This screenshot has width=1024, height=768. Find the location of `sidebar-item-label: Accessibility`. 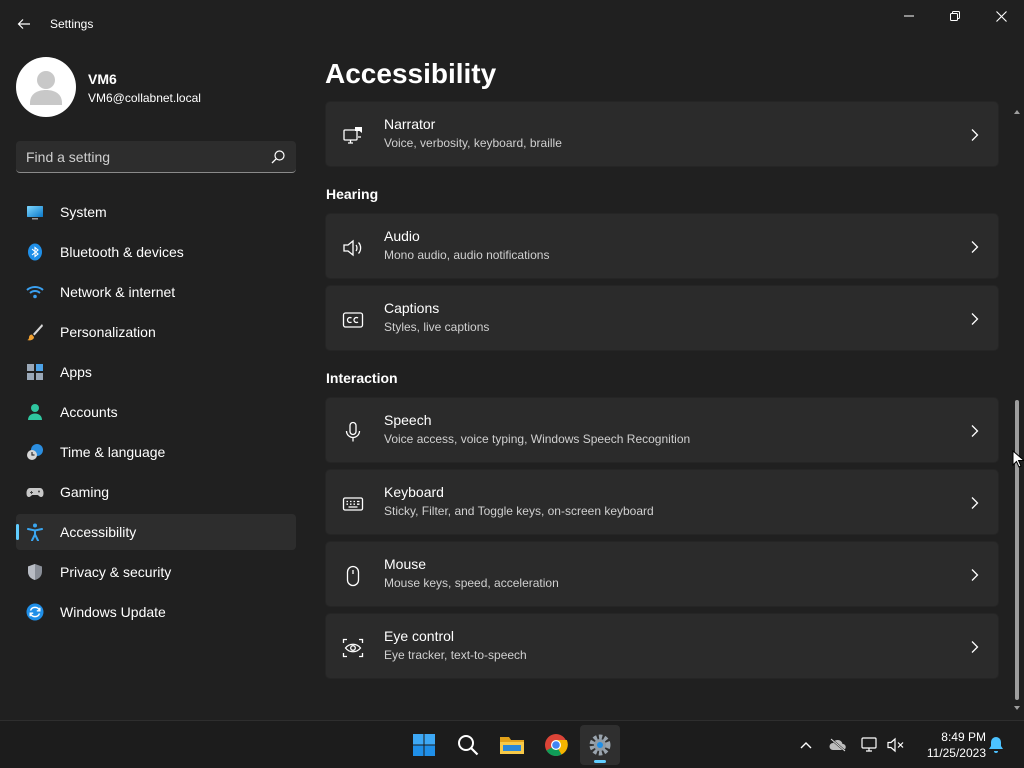

sidebar-item-label: Accessibility is located at coordinates (98, 532).